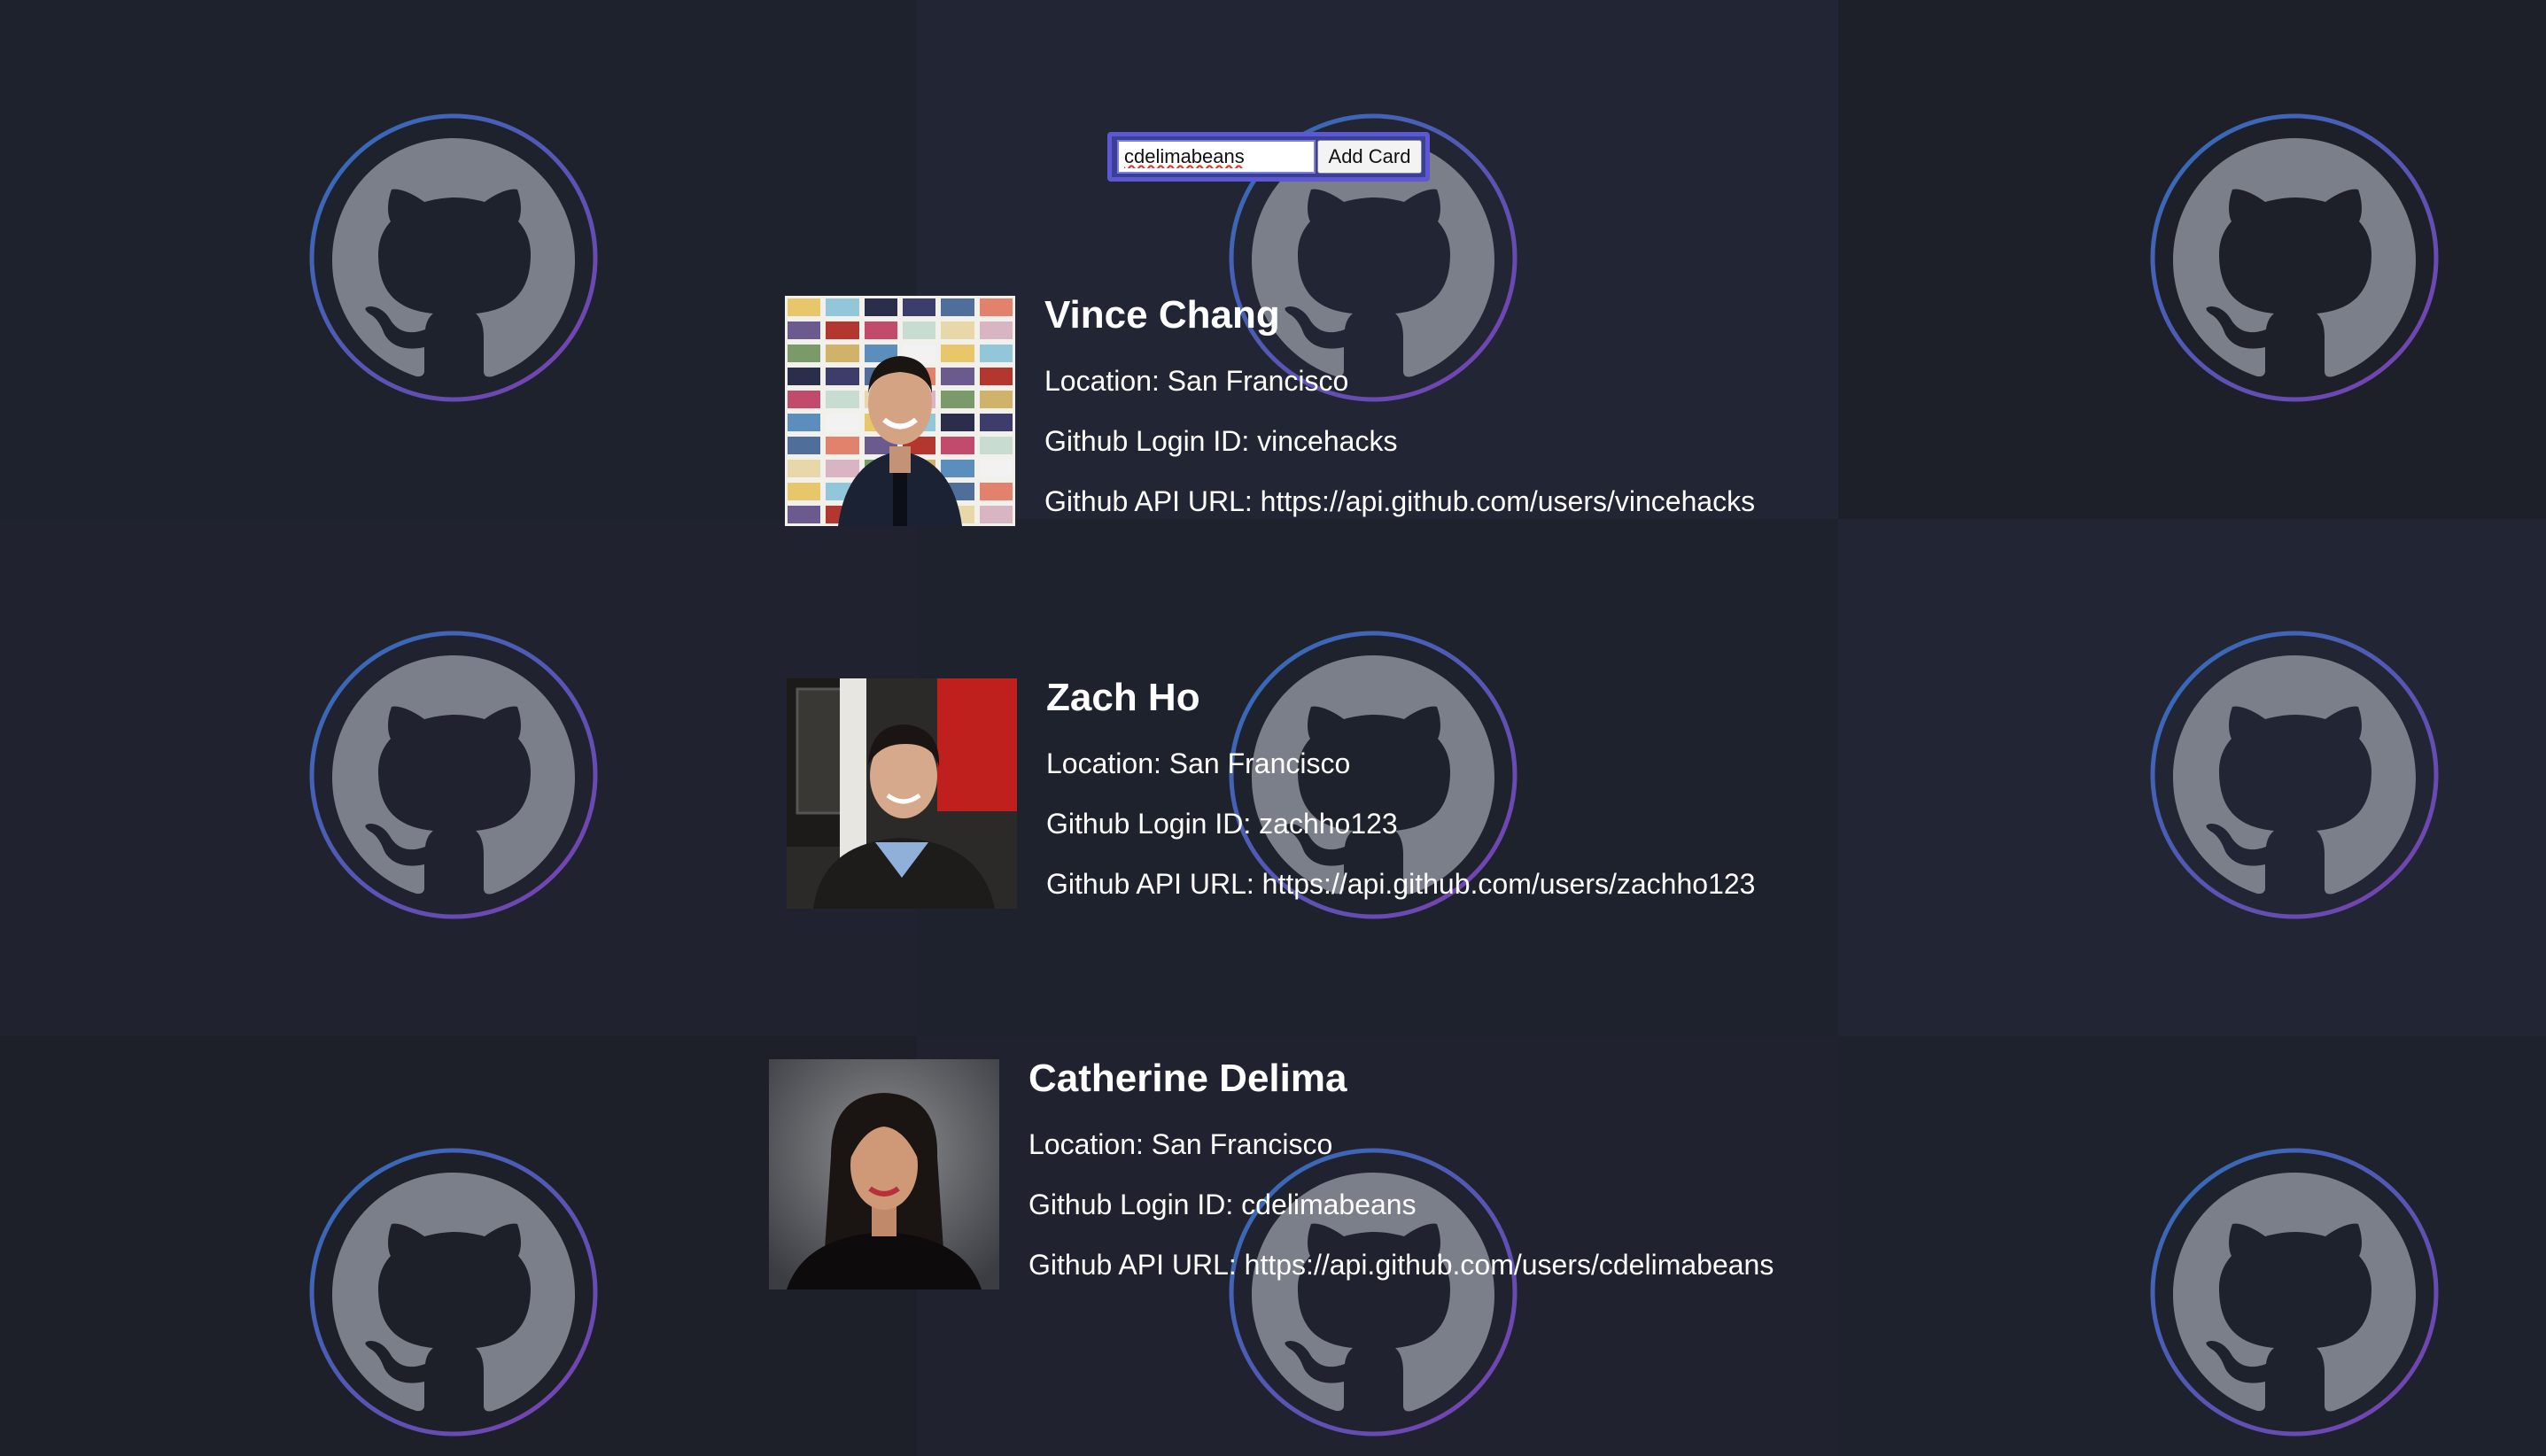 Image resolution: width=2546 pixels, height=1456 pixels. I want to click on user-name: Catherine Delima, so click(1187, 1078).